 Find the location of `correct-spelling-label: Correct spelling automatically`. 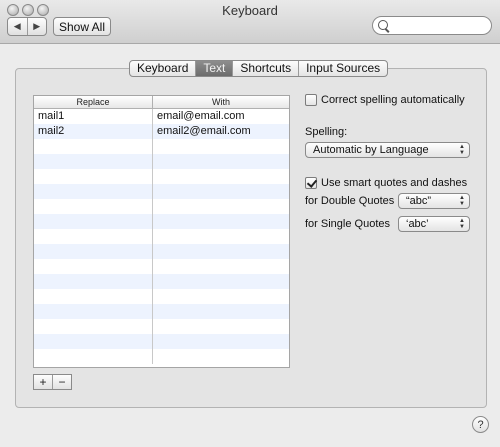

correct-spelling-label: Correct spelling automatically is located at coordinates (393, 100).